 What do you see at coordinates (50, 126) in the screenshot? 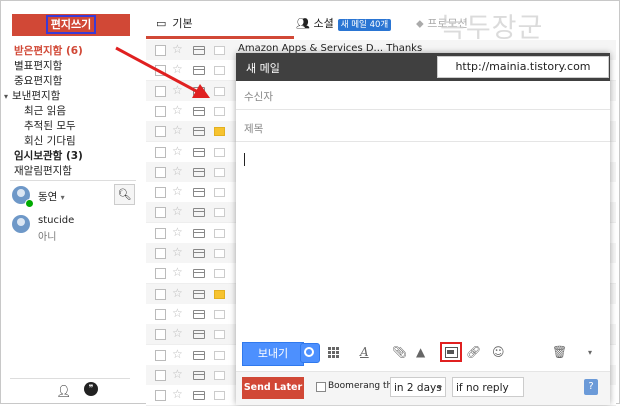
I see `sidebar-item-label: 추적된 모두` at bounding box center [50, 126].